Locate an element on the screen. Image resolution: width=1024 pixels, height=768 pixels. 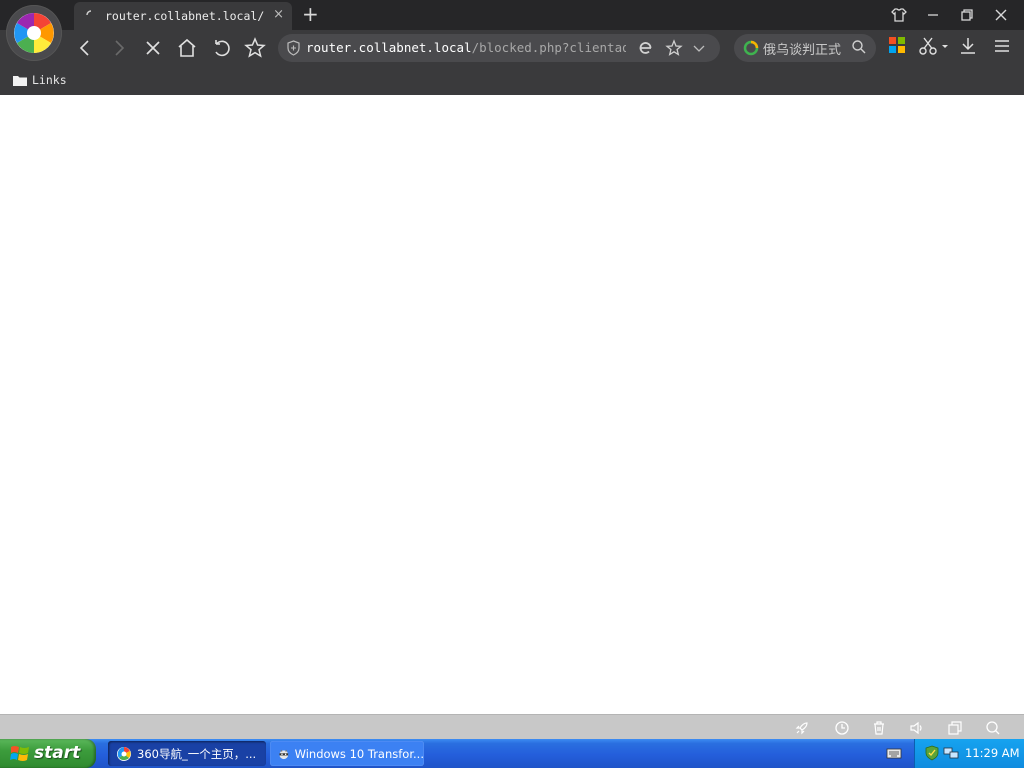
tab-title: router.collabnet.local/blo is located at coordinates (185, 16).